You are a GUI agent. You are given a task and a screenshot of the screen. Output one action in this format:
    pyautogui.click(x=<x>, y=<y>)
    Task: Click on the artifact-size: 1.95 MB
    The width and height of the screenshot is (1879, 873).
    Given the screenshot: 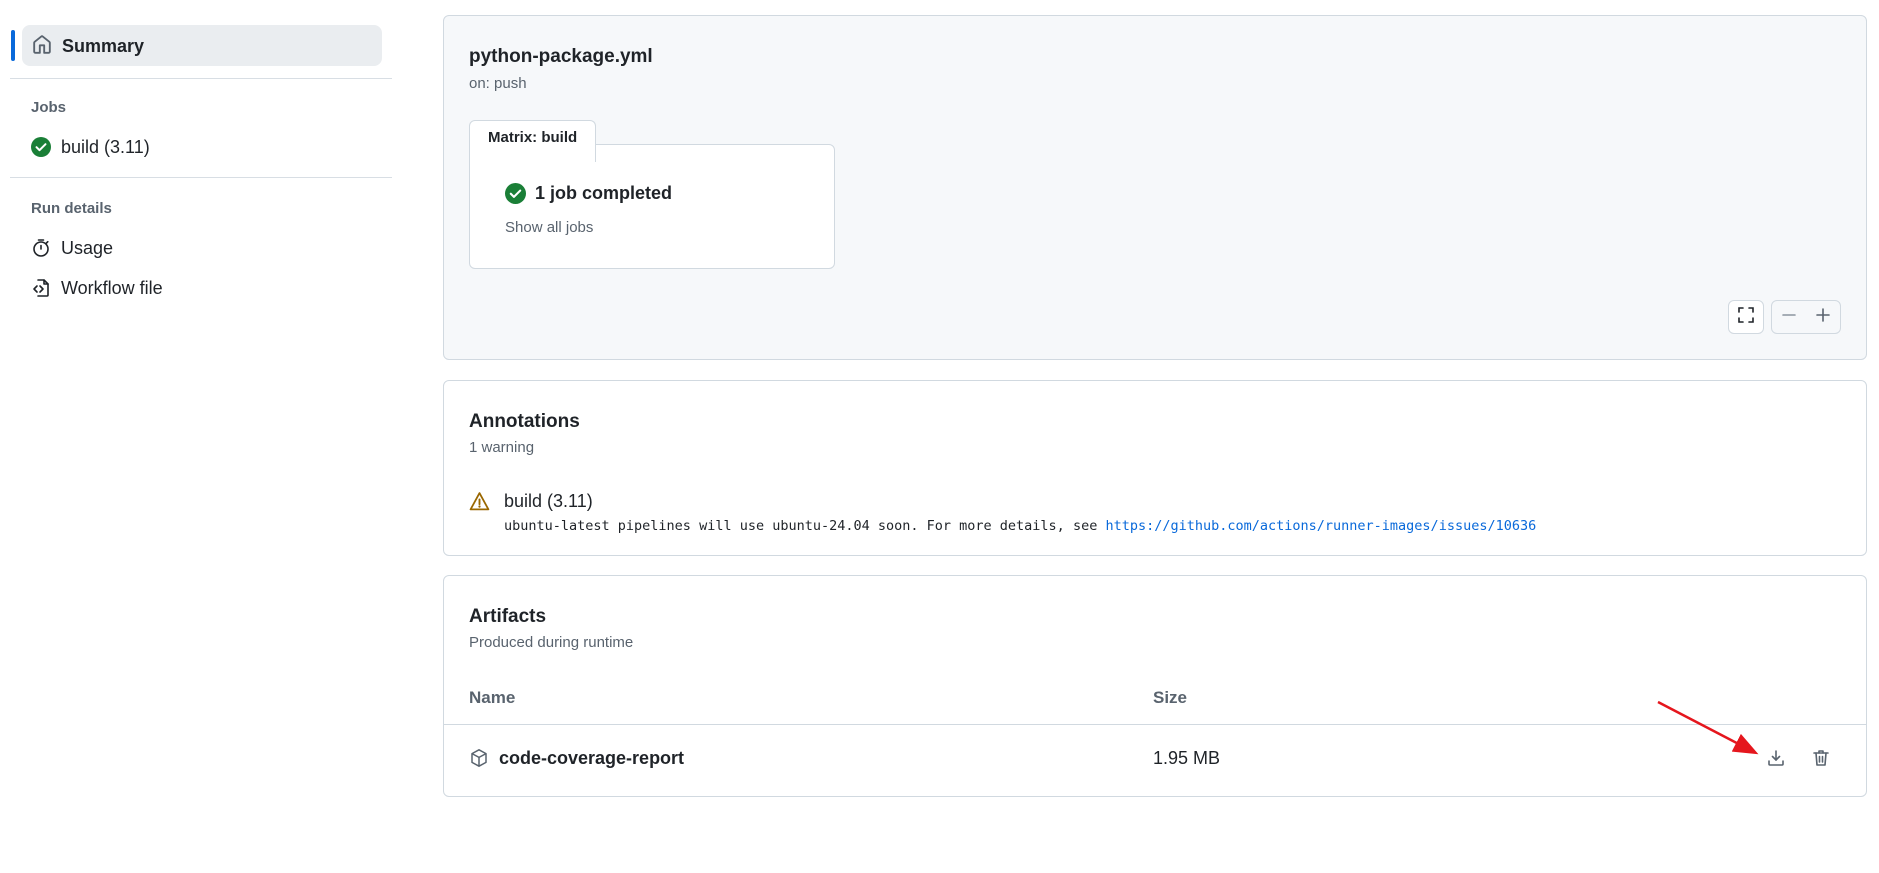 What is the action you would take?
    pyautogui.click(x=1187, y=758)
    